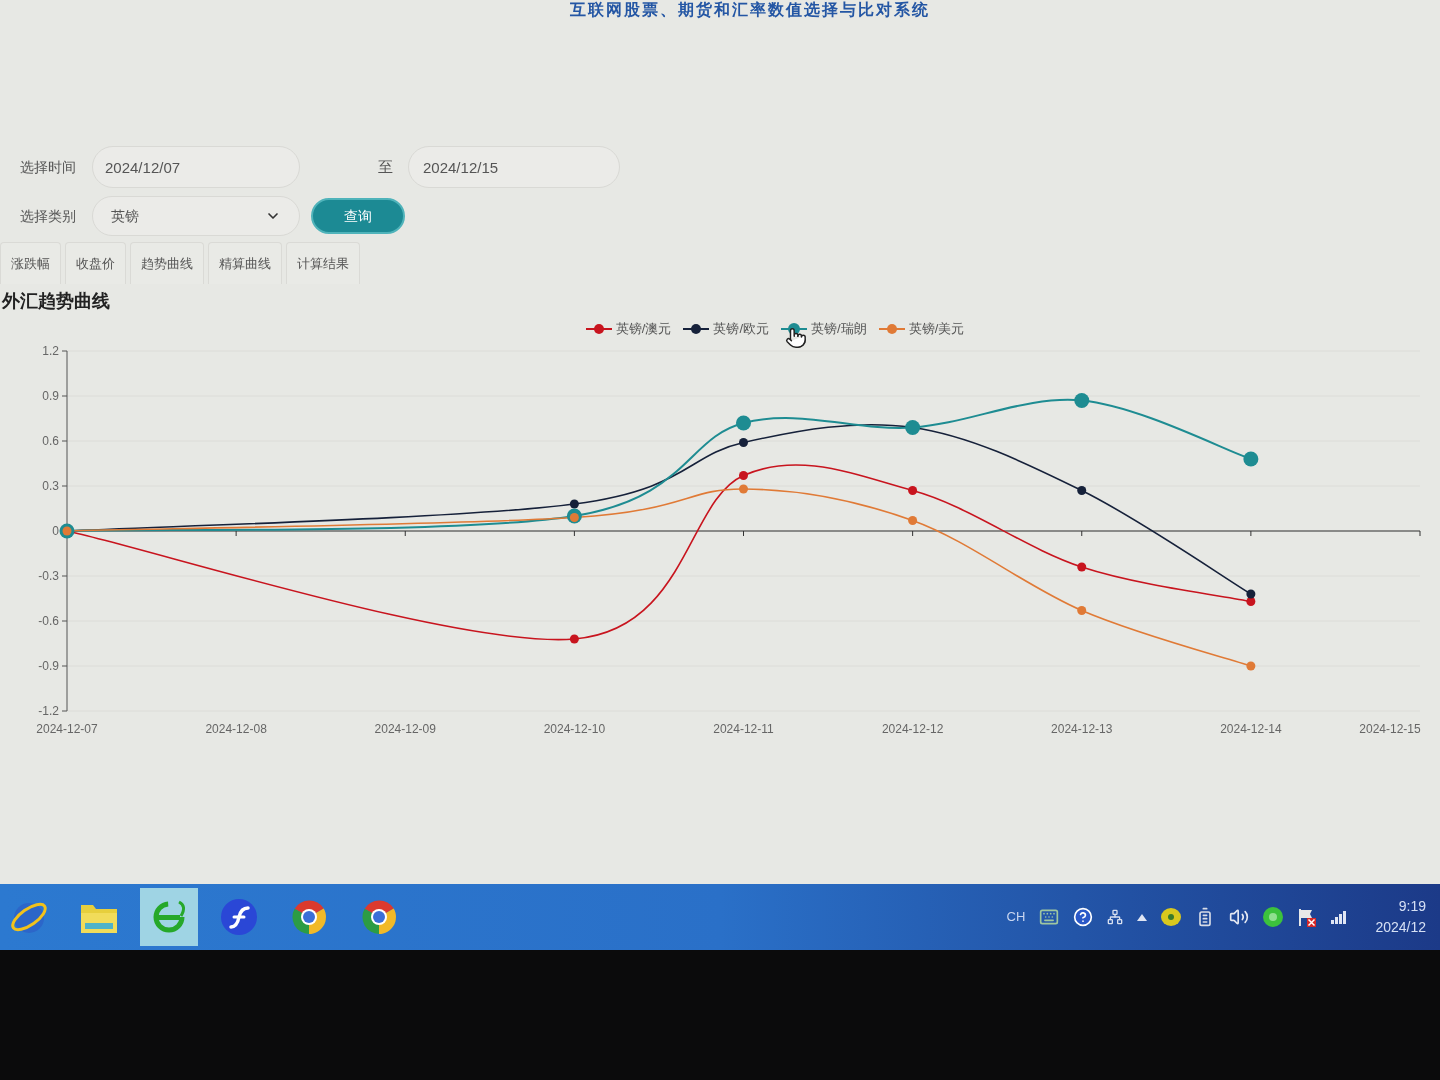 The height and width of the screenshot is (1080, 1440). What do you see at coordinates (358, 216) in the screenshot?
I see `query-button: 查询` at bounding box center [358, 216].